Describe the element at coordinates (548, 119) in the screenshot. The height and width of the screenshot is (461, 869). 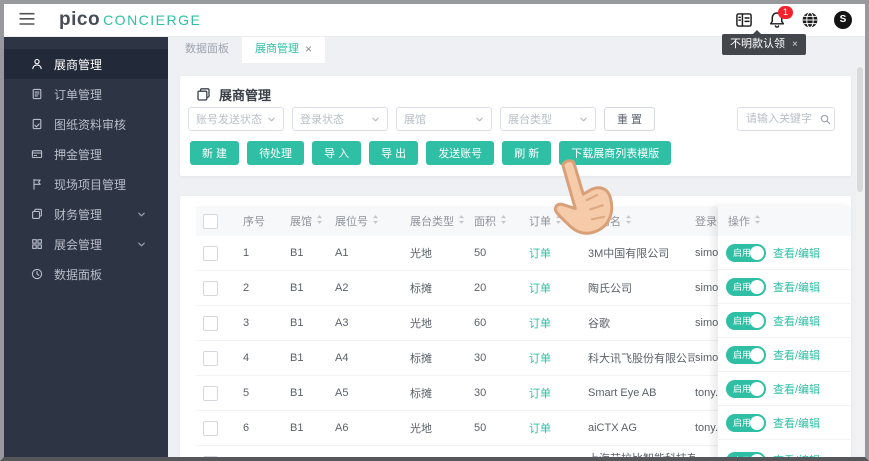
I see `filter-select: 展台类型` at that location.